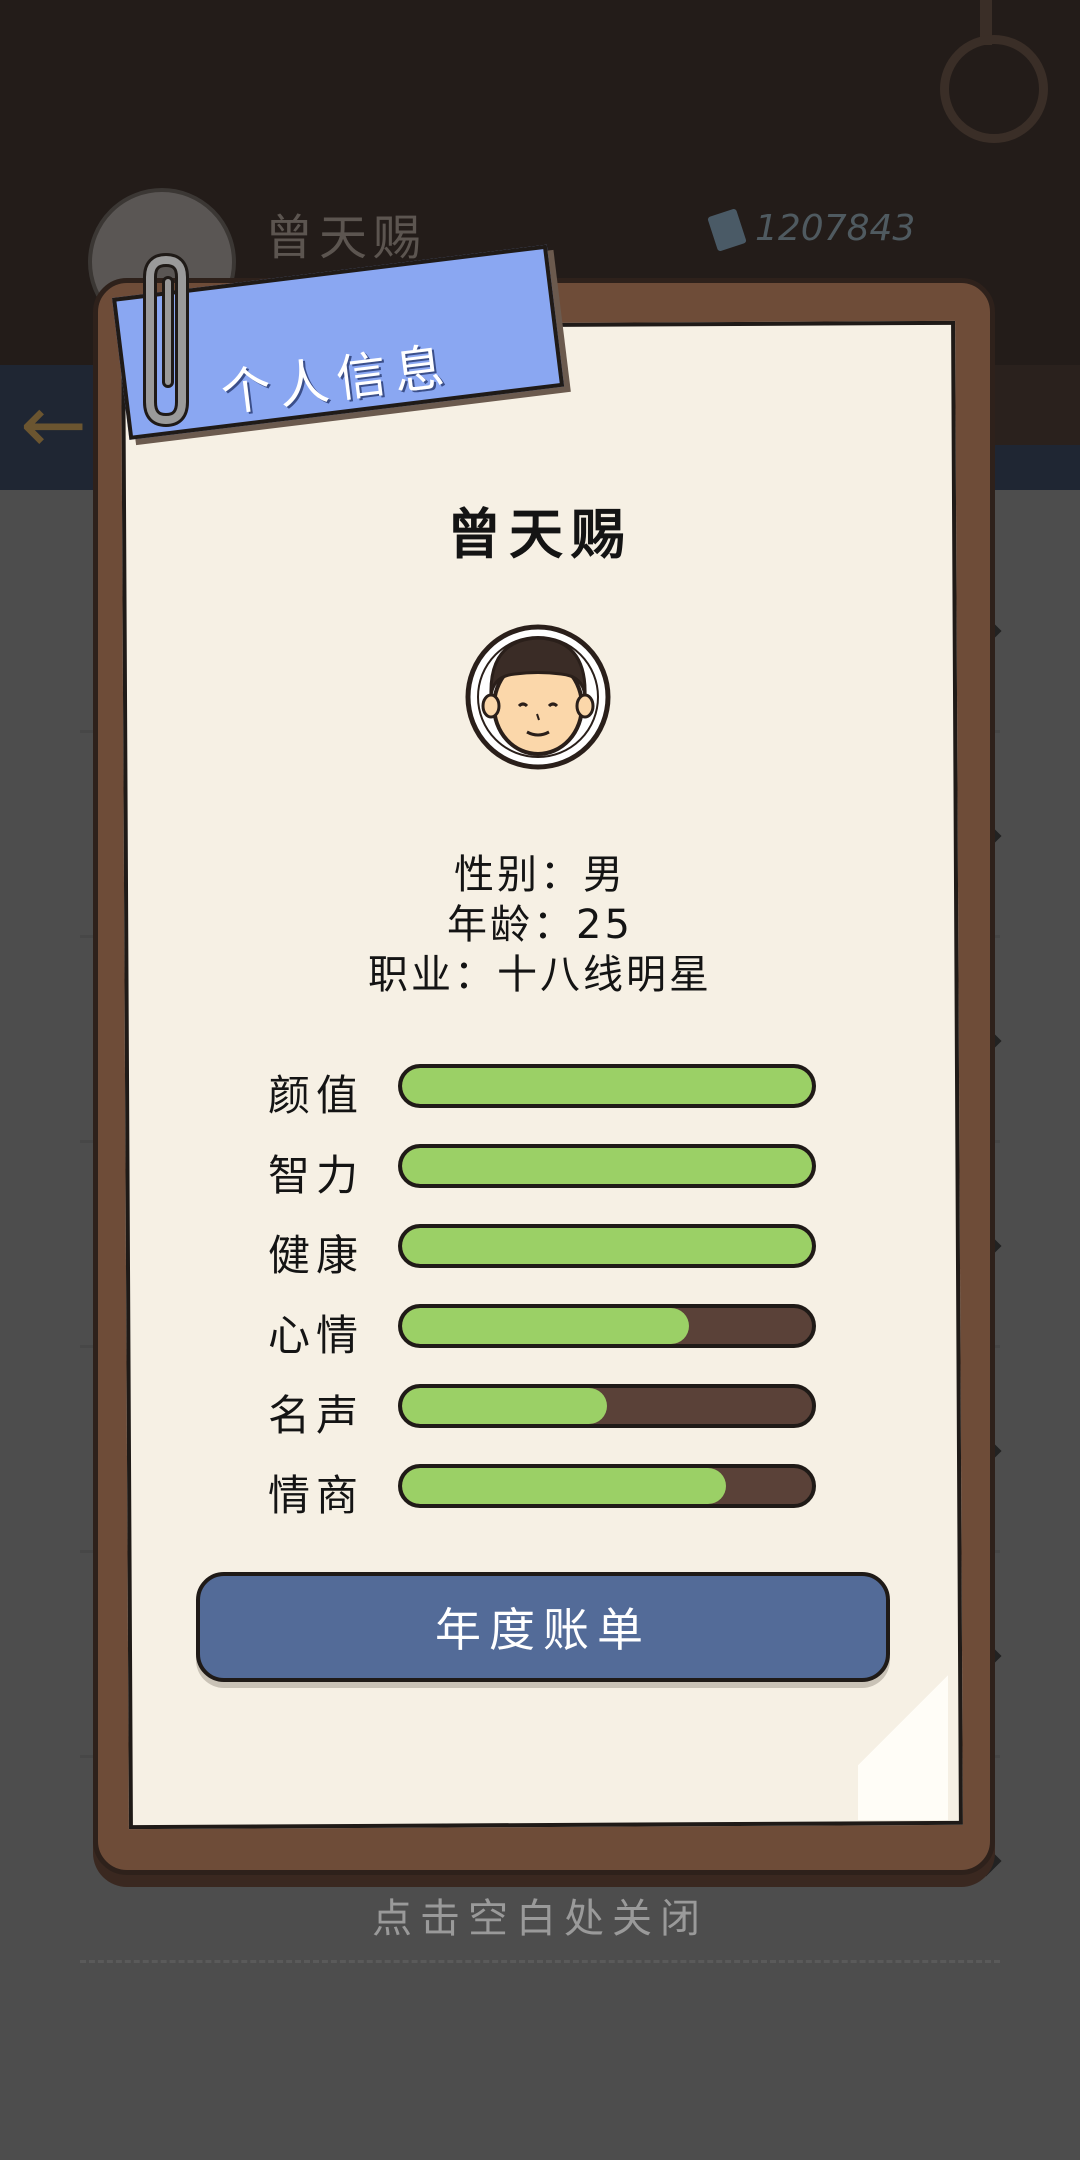 The height and width of the screenshot is (2160, 1080). What do you see at coordinates (994, 89) in the screenshot?
I see `hanger-ring-icon` at bounding box center [994, 89].